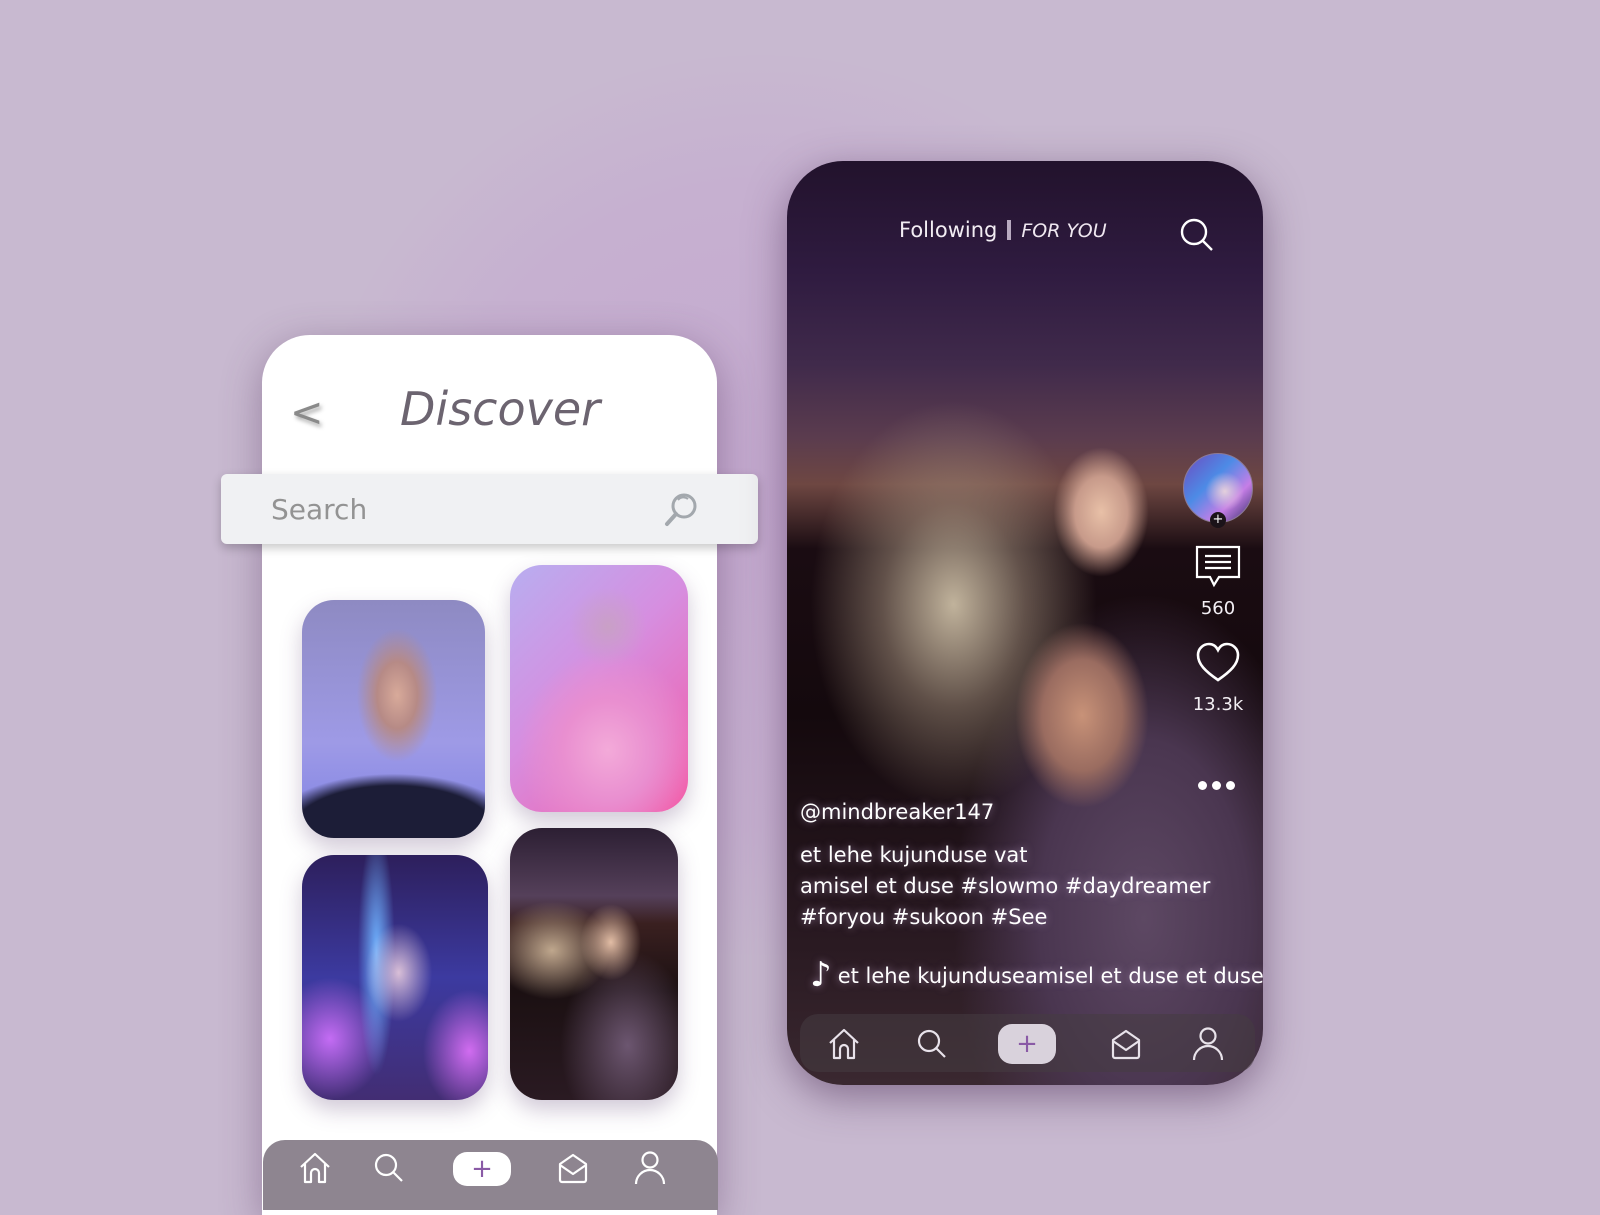  I want to click on comment-icon, so click(1218, 566).